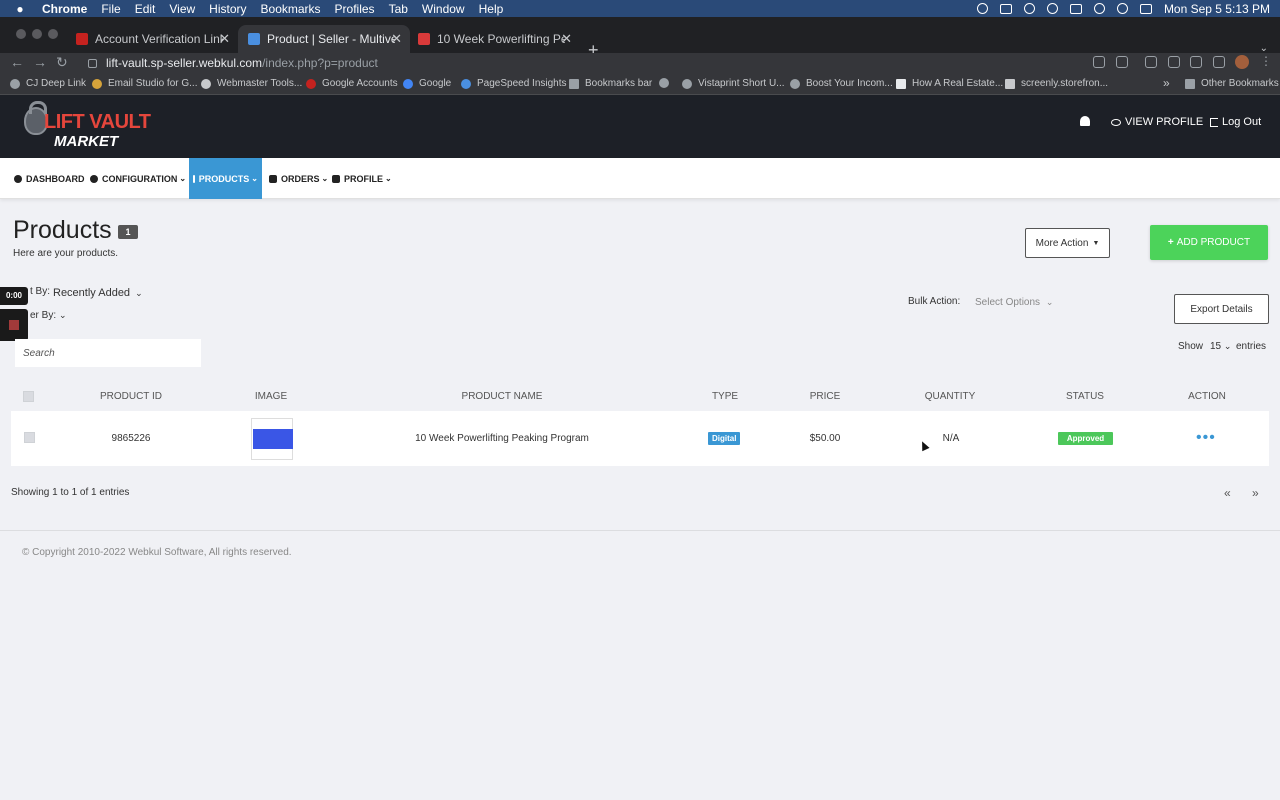  I want to click on window-minimize-icon, so click(37, 34).